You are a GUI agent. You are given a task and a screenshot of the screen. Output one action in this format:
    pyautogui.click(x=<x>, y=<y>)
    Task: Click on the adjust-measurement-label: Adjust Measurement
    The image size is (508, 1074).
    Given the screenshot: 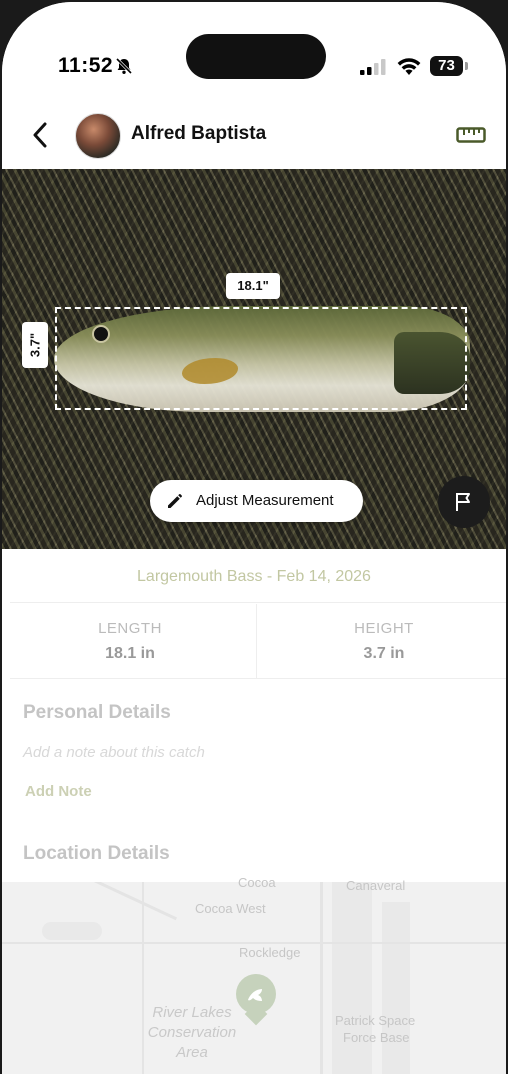 What is the action you would take?
    pyautogui.click(x=265, y=500)
    